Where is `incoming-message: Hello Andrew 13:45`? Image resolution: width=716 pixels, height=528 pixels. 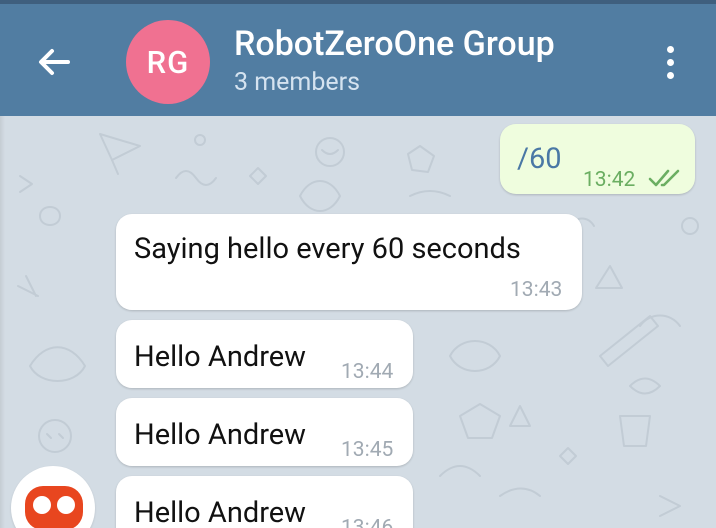
incoming-message: Hello Andrew 13:45 is located at coordinates (264, 432).